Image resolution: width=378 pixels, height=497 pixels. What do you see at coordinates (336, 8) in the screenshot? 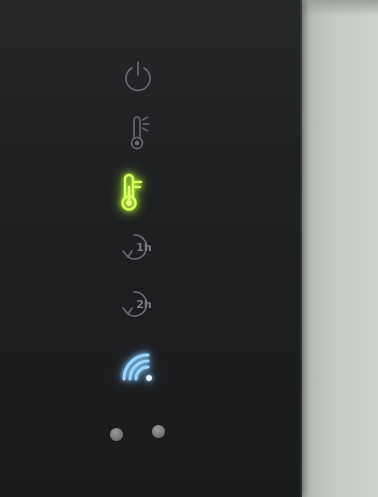
I see `wall-shadow` at bounding box center [336, 8].